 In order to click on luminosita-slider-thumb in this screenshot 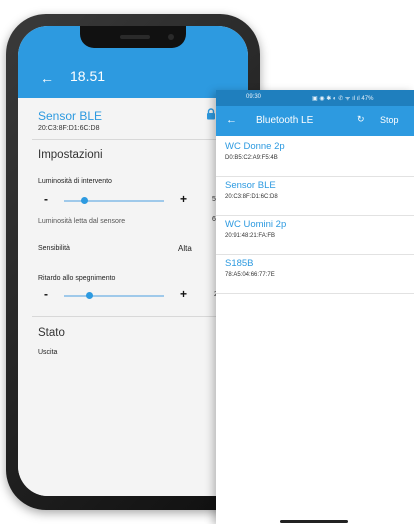, I will do `click(84, 200)`.